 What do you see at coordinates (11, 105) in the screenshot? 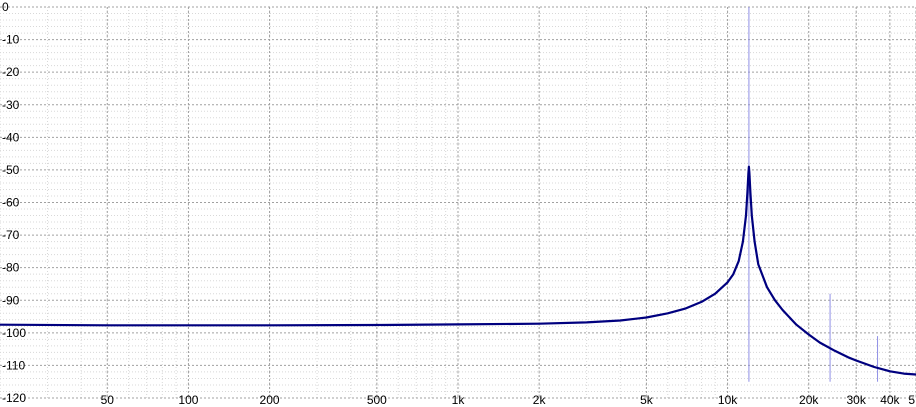
I see `y-tick-label: -30` at bounding box center [11, 105].